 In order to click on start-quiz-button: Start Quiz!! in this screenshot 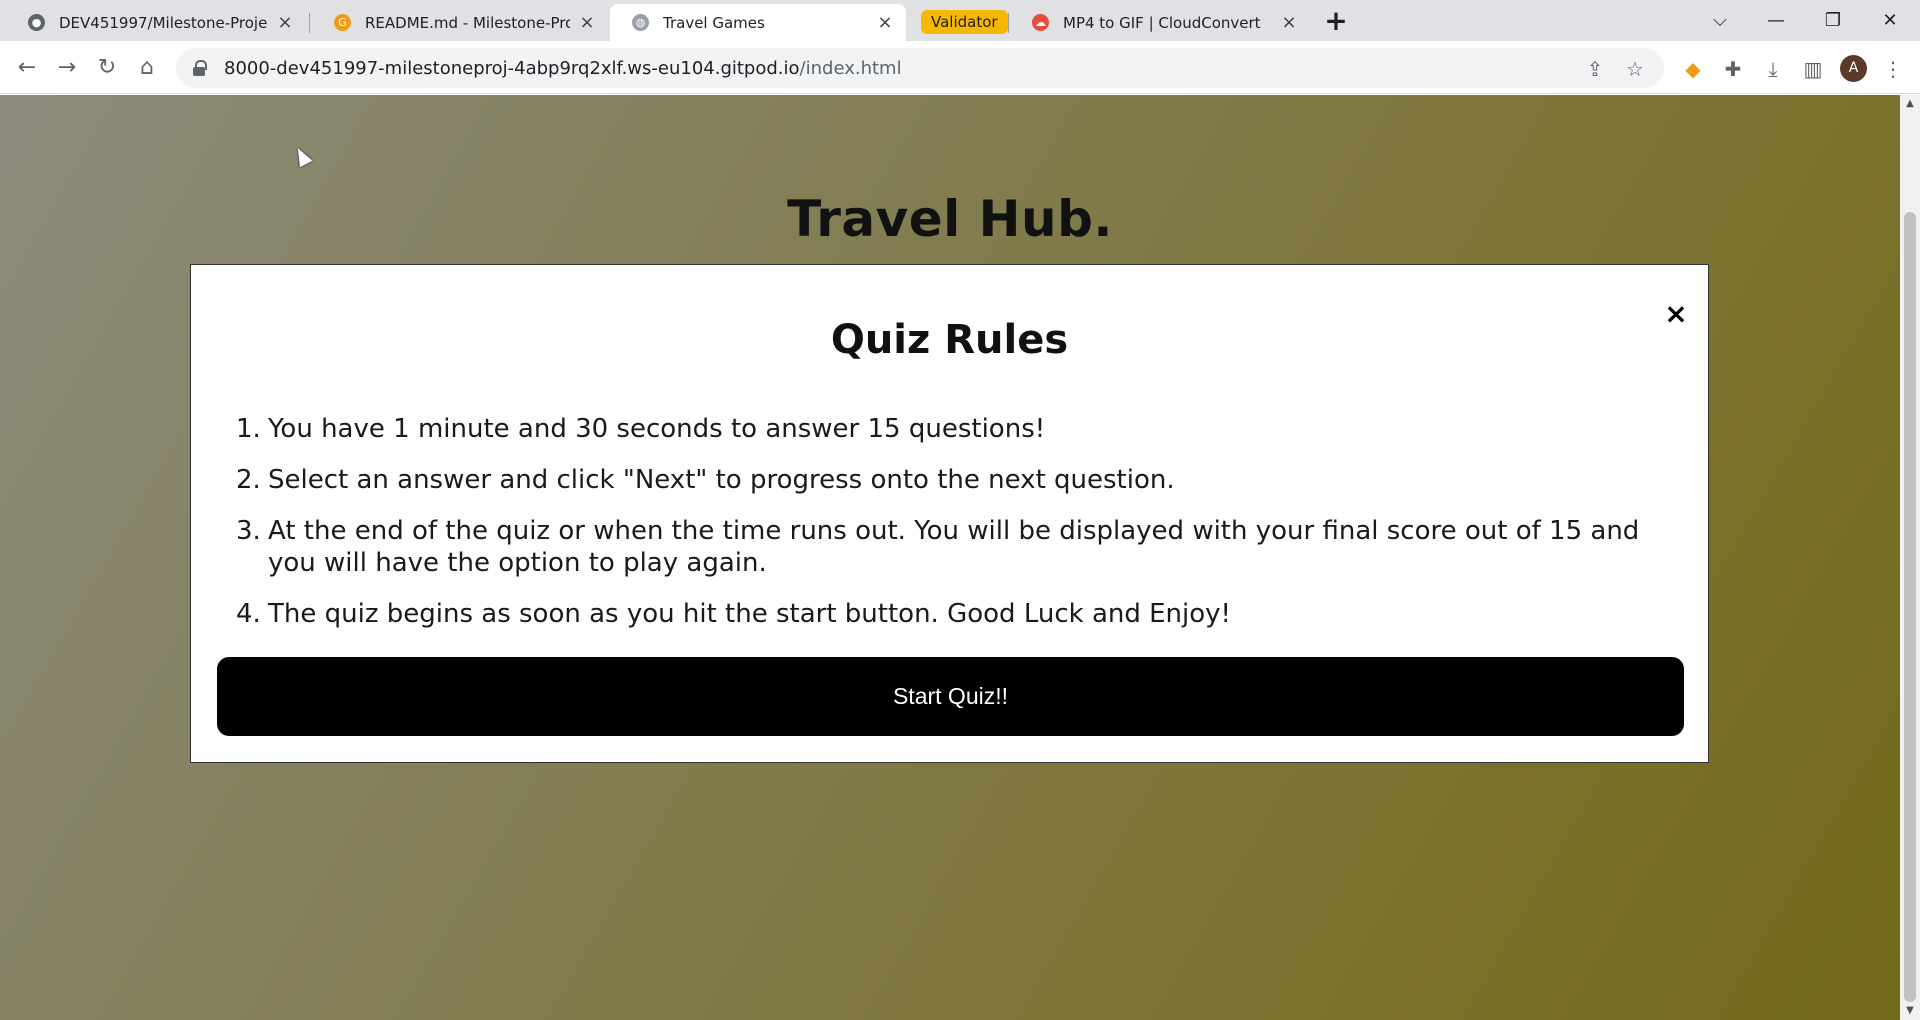, I will do `click(950, 696)`.